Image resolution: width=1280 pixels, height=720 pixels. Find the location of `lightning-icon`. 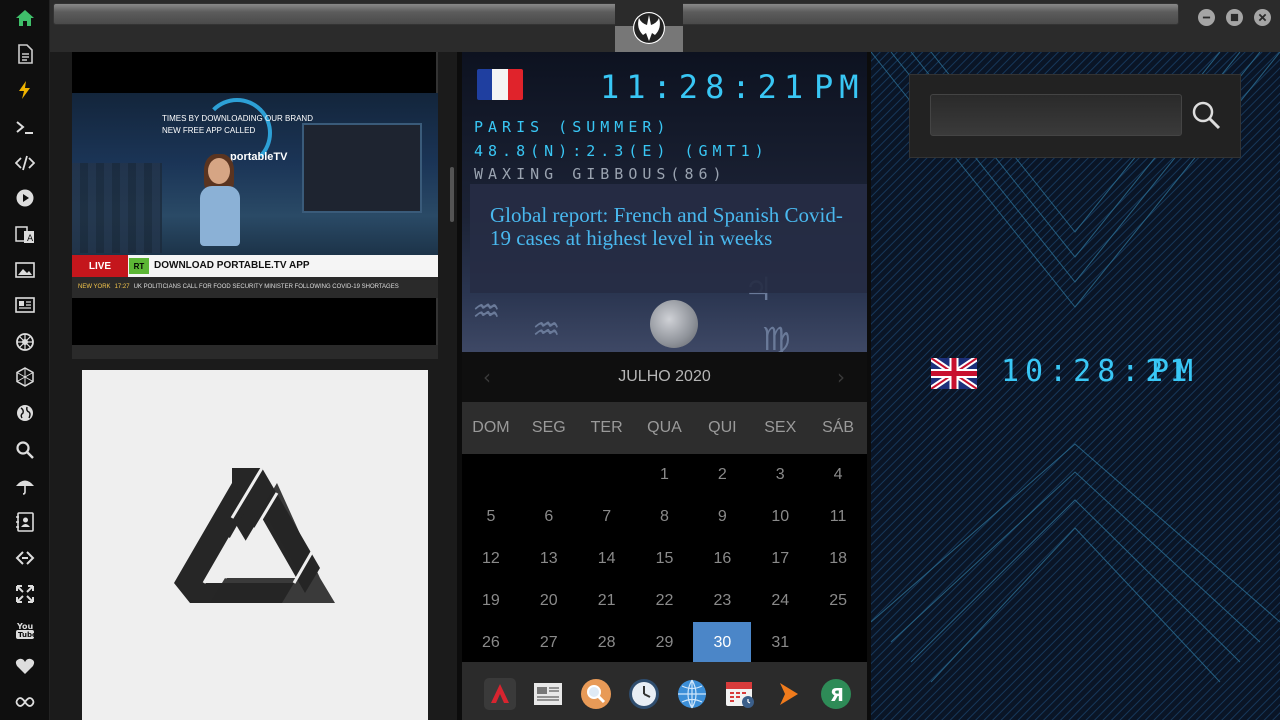

lightning-icon is located at coordinates (25, 90).